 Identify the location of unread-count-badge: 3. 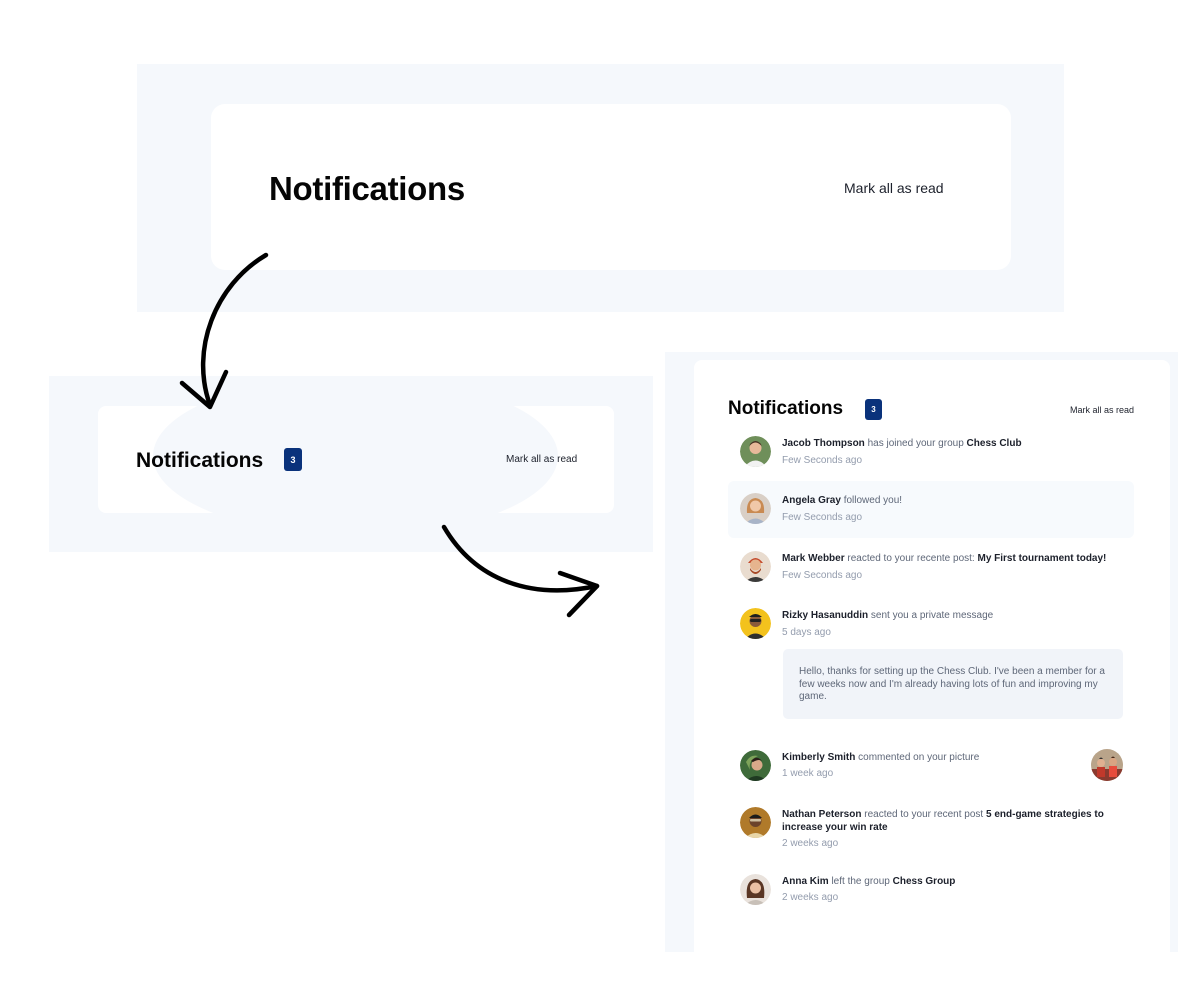
(873, 409).